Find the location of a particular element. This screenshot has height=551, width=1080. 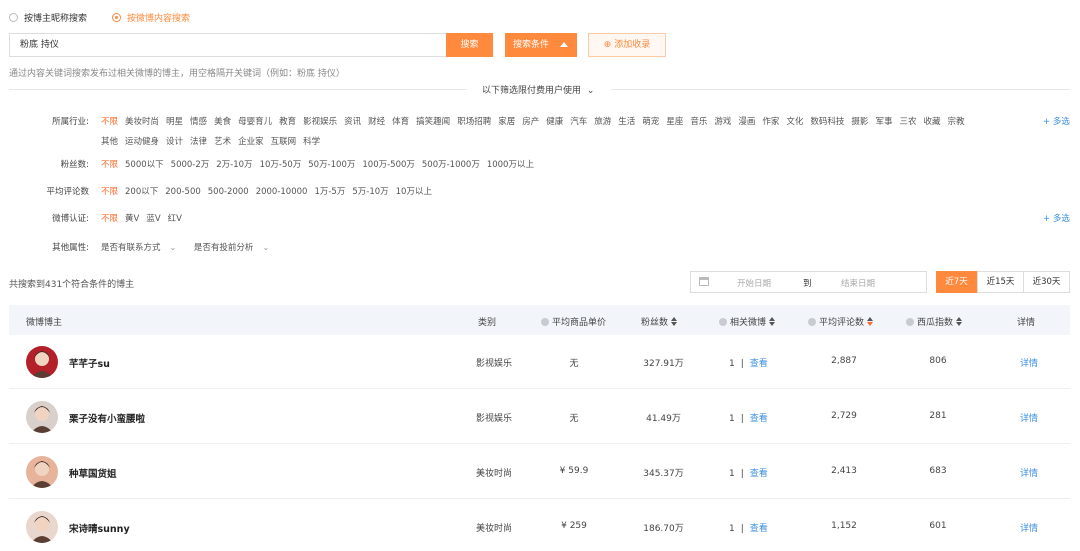

filter-option: 体育 is located at coordinates (400, 122).